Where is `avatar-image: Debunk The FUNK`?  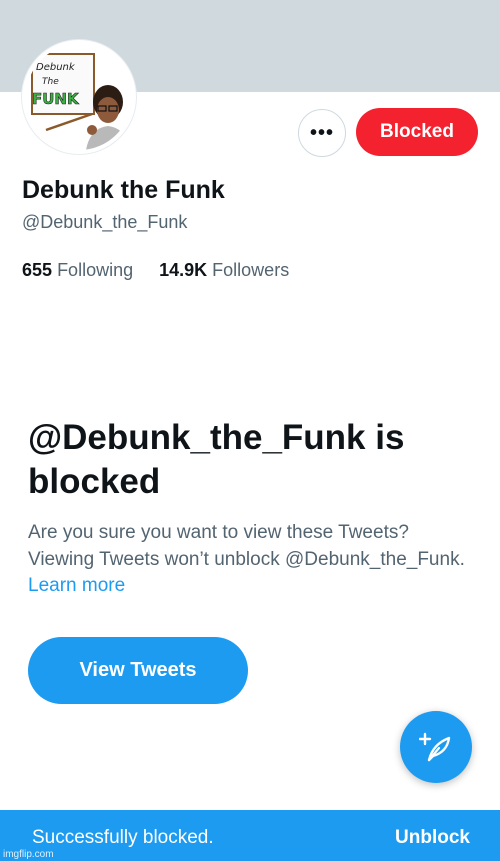
avatar-image: Debunk The FUNK is located at coordinates (79, 97).